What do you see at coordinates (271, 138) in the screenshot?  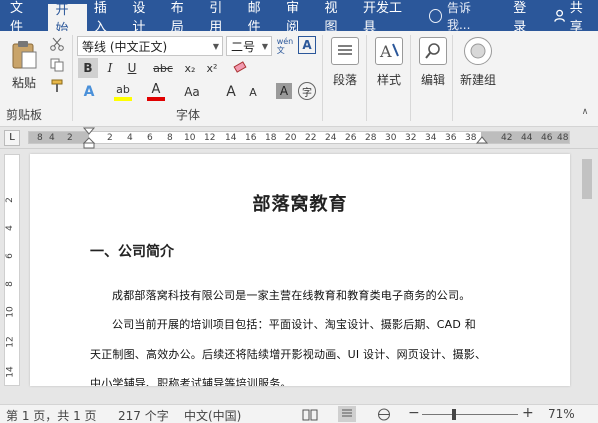 I see `ruler-tick: 18` at bounding box center [271, 138].